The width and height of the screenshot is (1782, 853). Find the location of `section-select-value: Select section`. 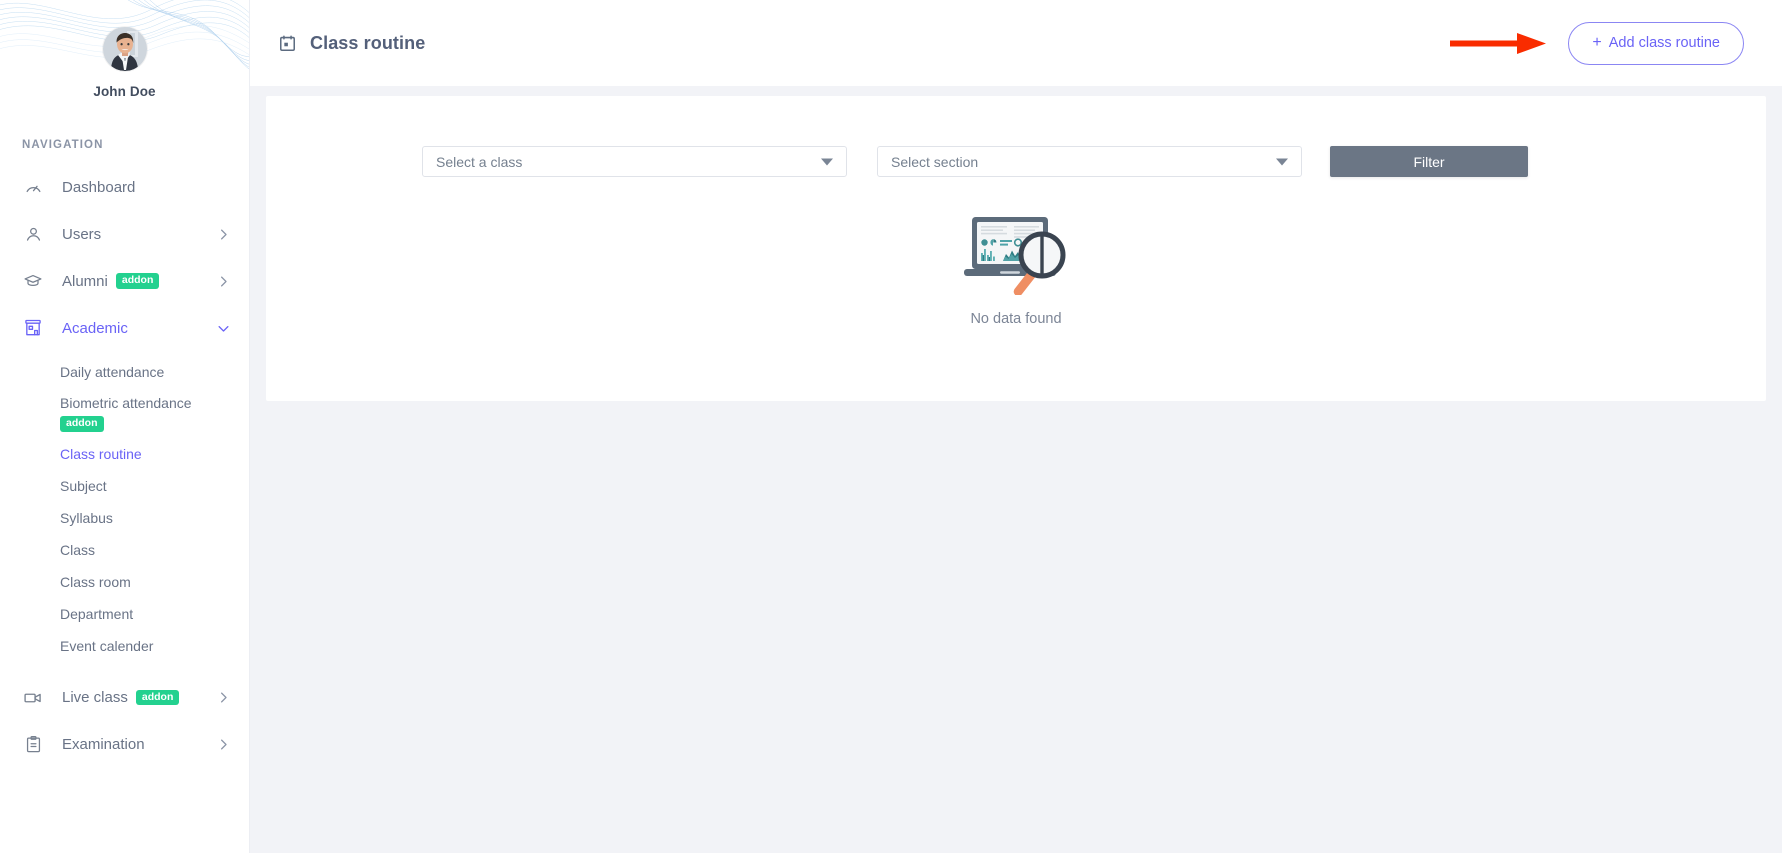

section-select-value: Select section is located at coordinates (935, 161).